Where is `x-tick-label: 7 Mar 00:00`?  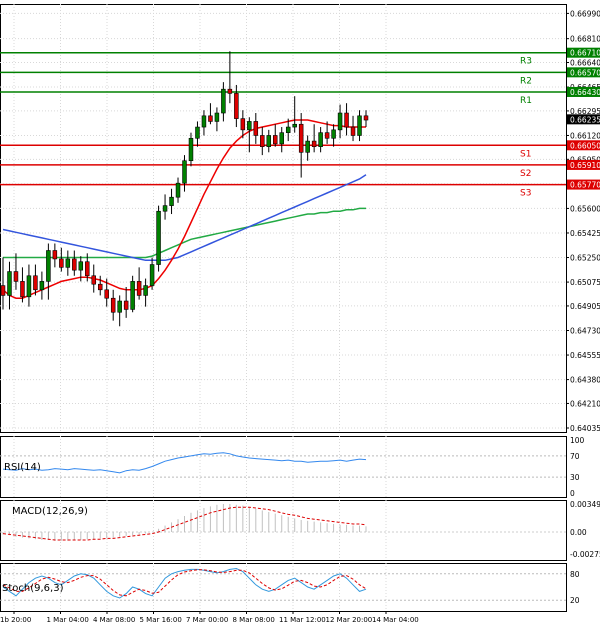
x-tick-label: 7 Mar 00:00 is located at coordinates (207, 620).